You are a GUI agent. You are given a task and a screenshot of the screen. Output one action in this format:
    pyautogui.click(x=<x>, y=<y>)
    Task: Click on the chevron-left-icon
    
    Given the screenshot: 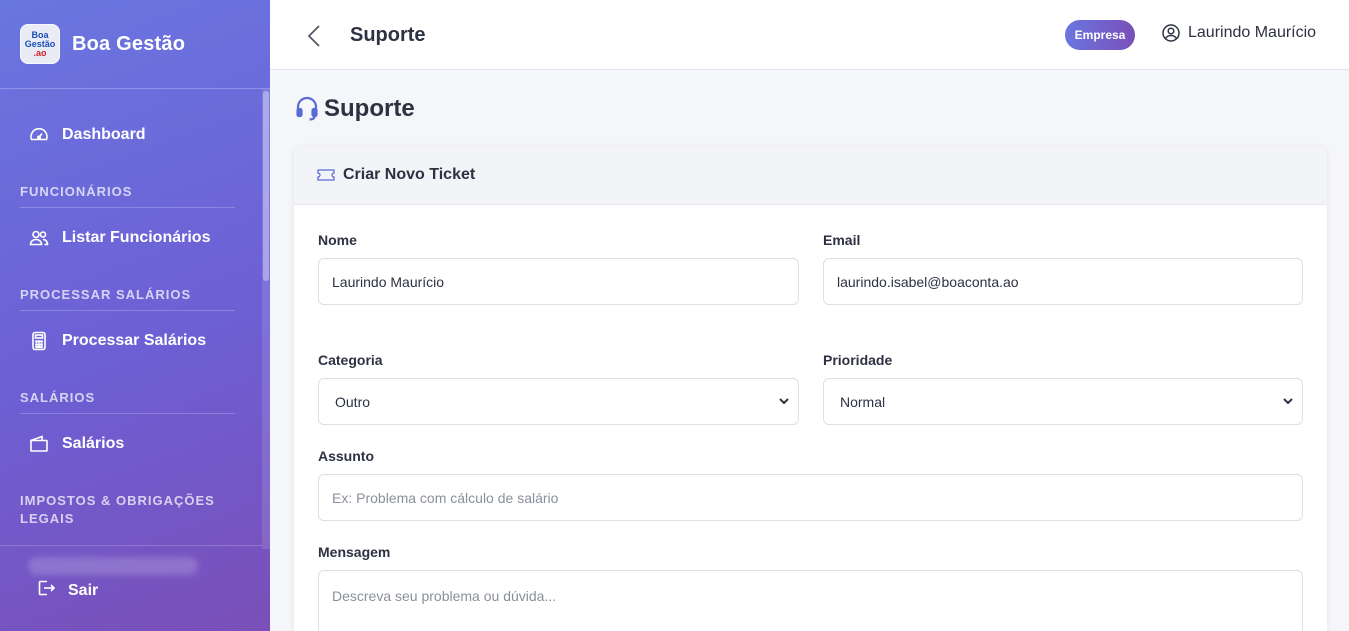 What is the action you would take?
    pyautogui.click(x=313, y=36)
    